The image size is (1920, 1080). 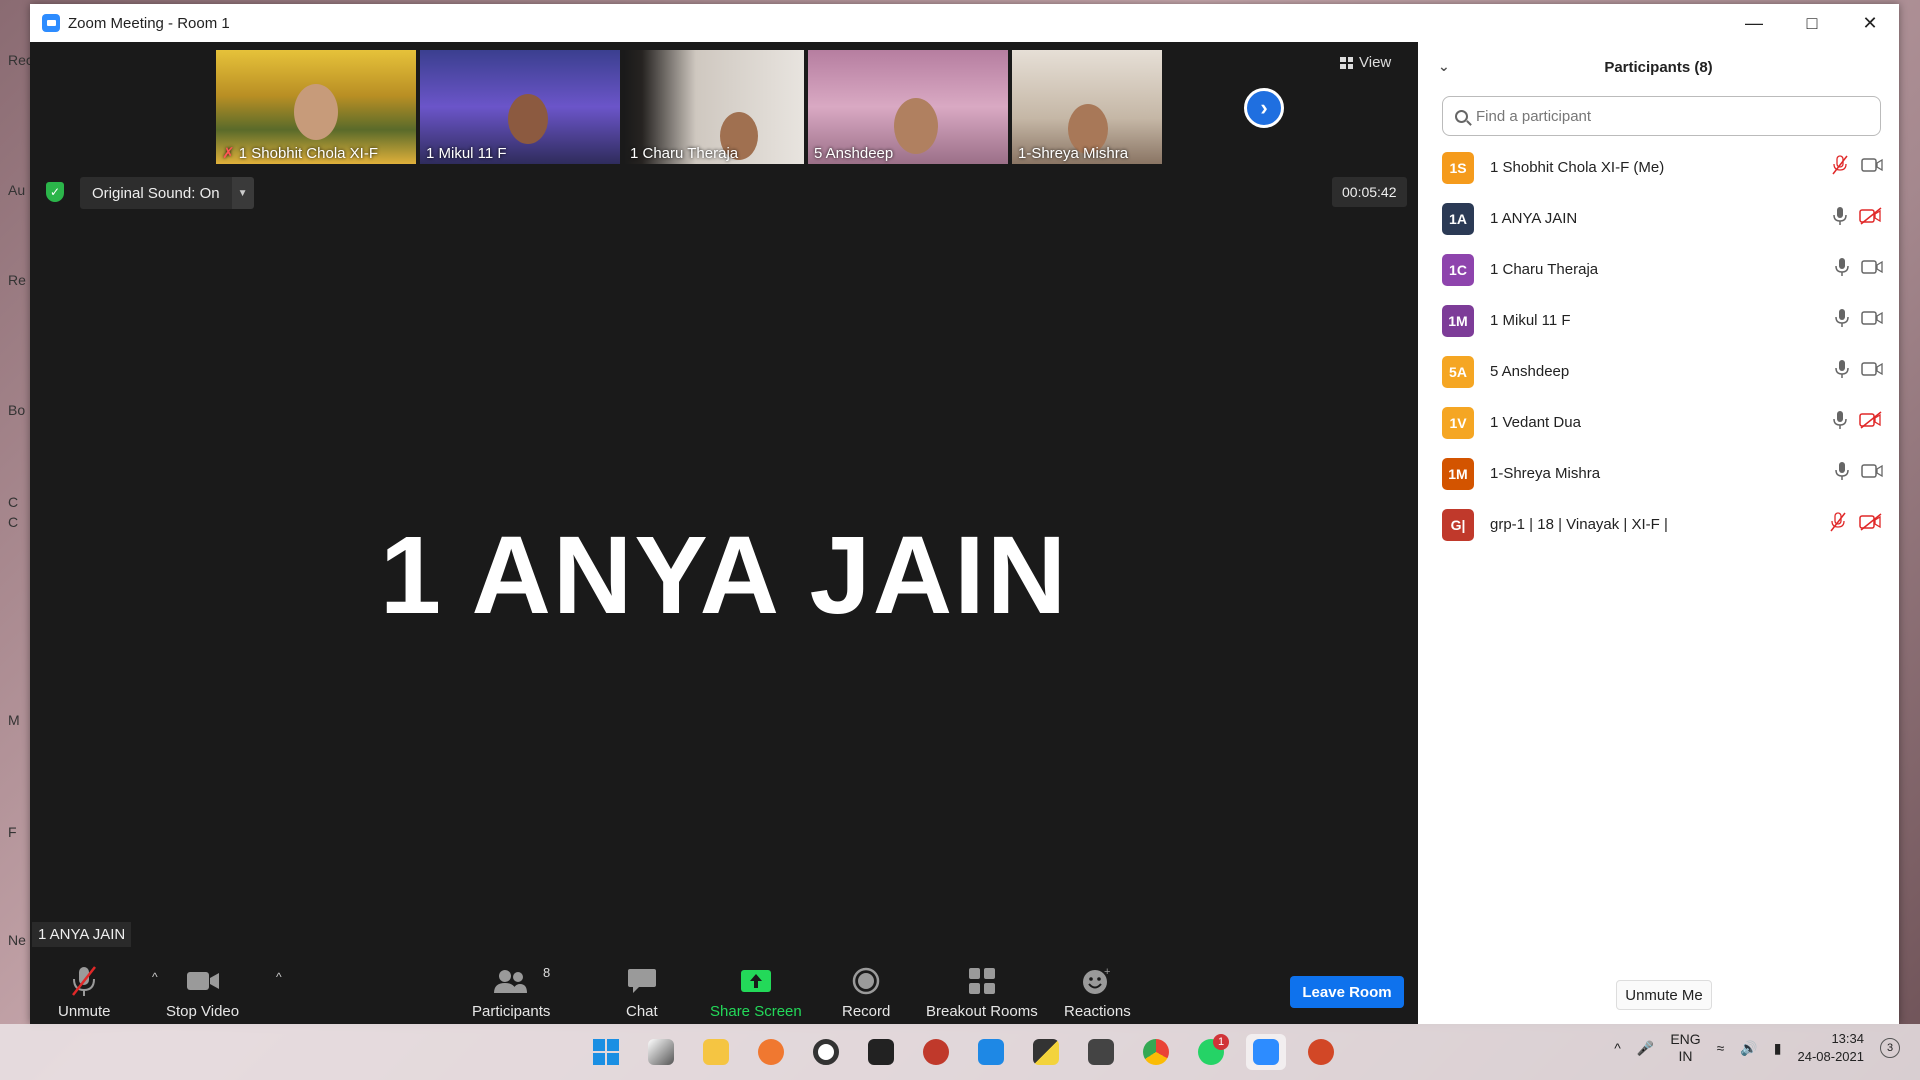 I want to click on participant-name: 1-Shreya Mishra, so click(x=1545, y=473).